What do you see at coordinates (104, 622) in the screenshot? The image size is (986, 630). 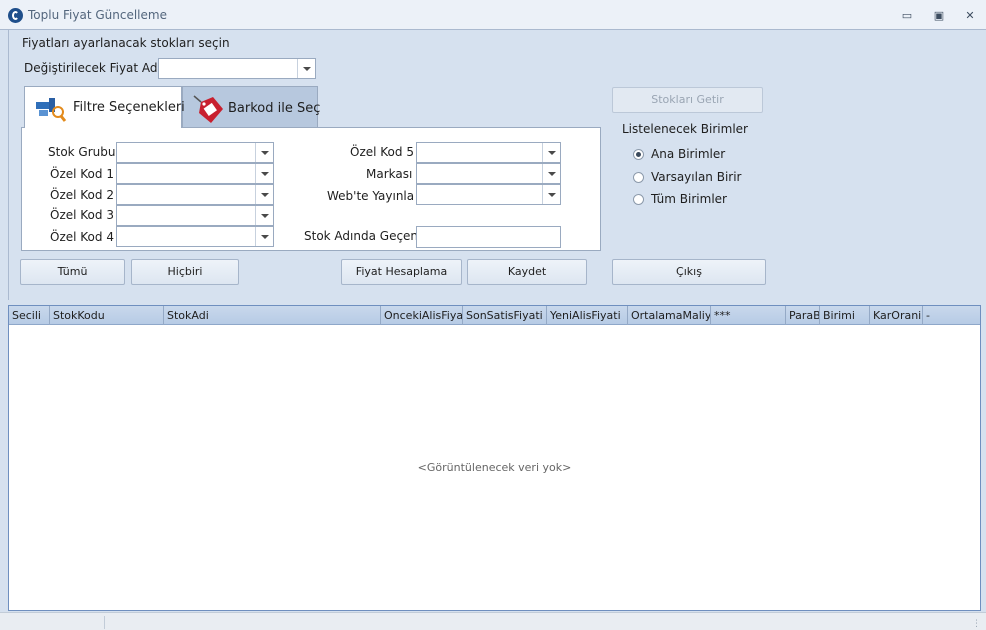 I see `status-divider` at bounding box center [104, 622].